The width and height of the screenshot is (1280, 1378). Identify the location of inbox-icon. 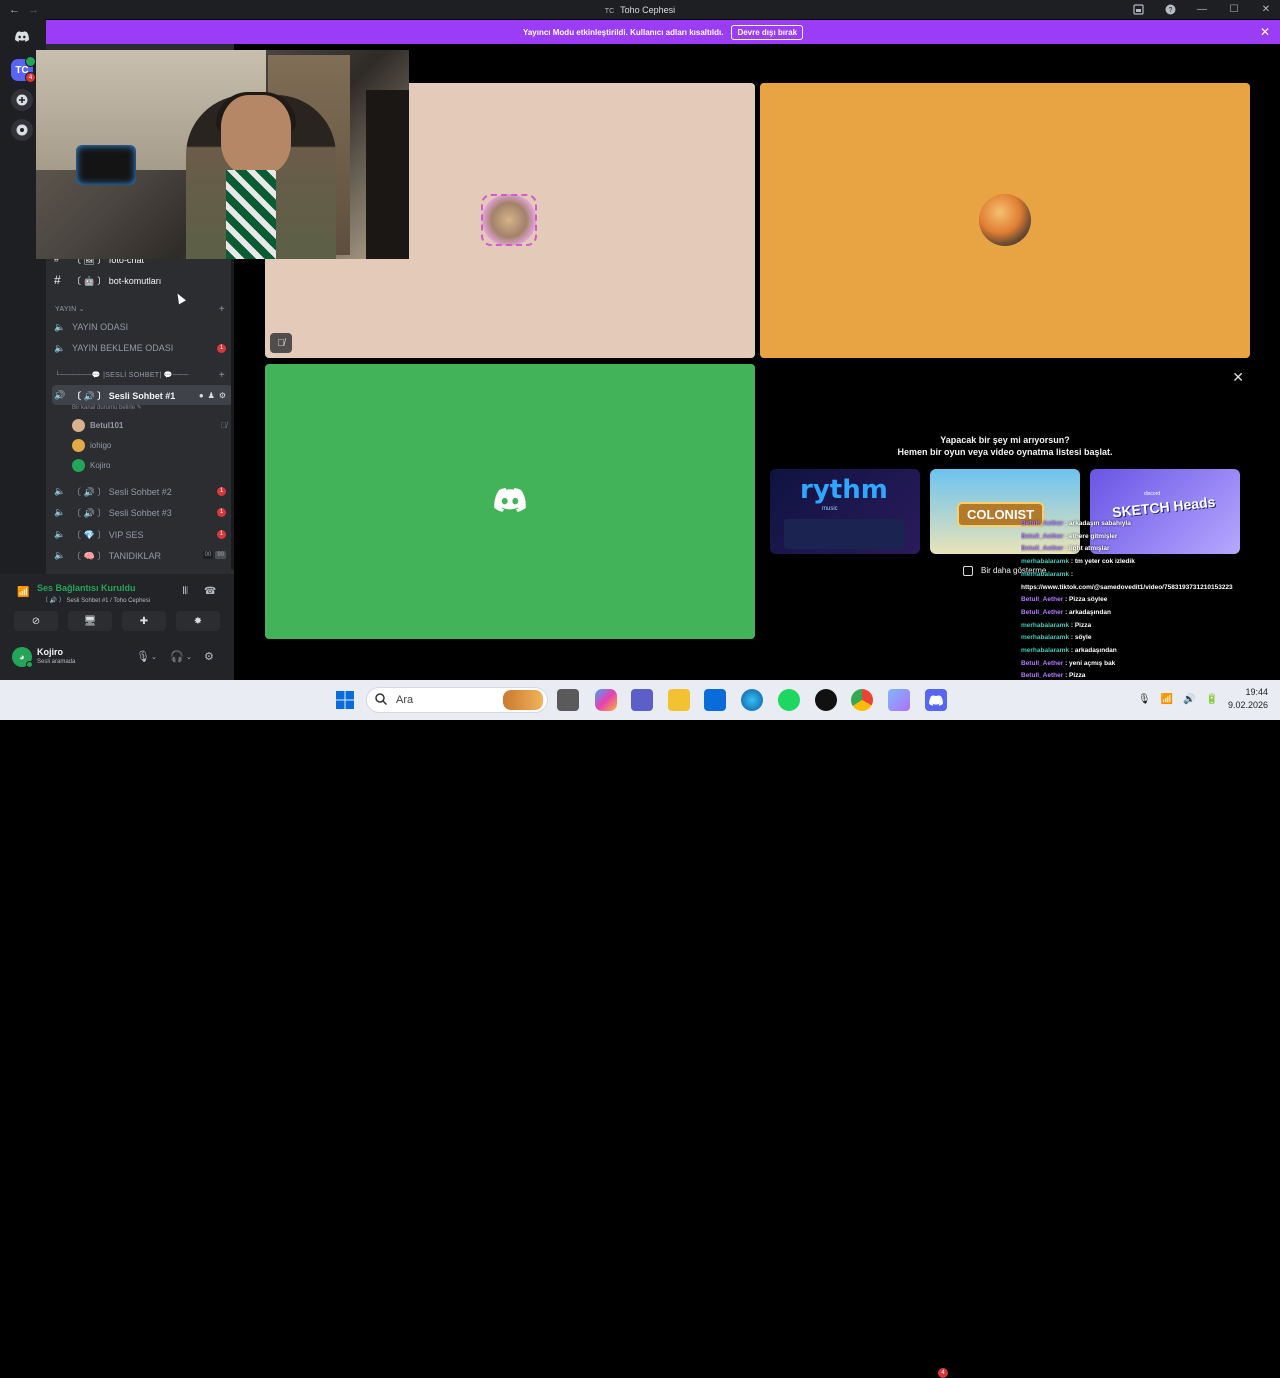
(1138, 10).